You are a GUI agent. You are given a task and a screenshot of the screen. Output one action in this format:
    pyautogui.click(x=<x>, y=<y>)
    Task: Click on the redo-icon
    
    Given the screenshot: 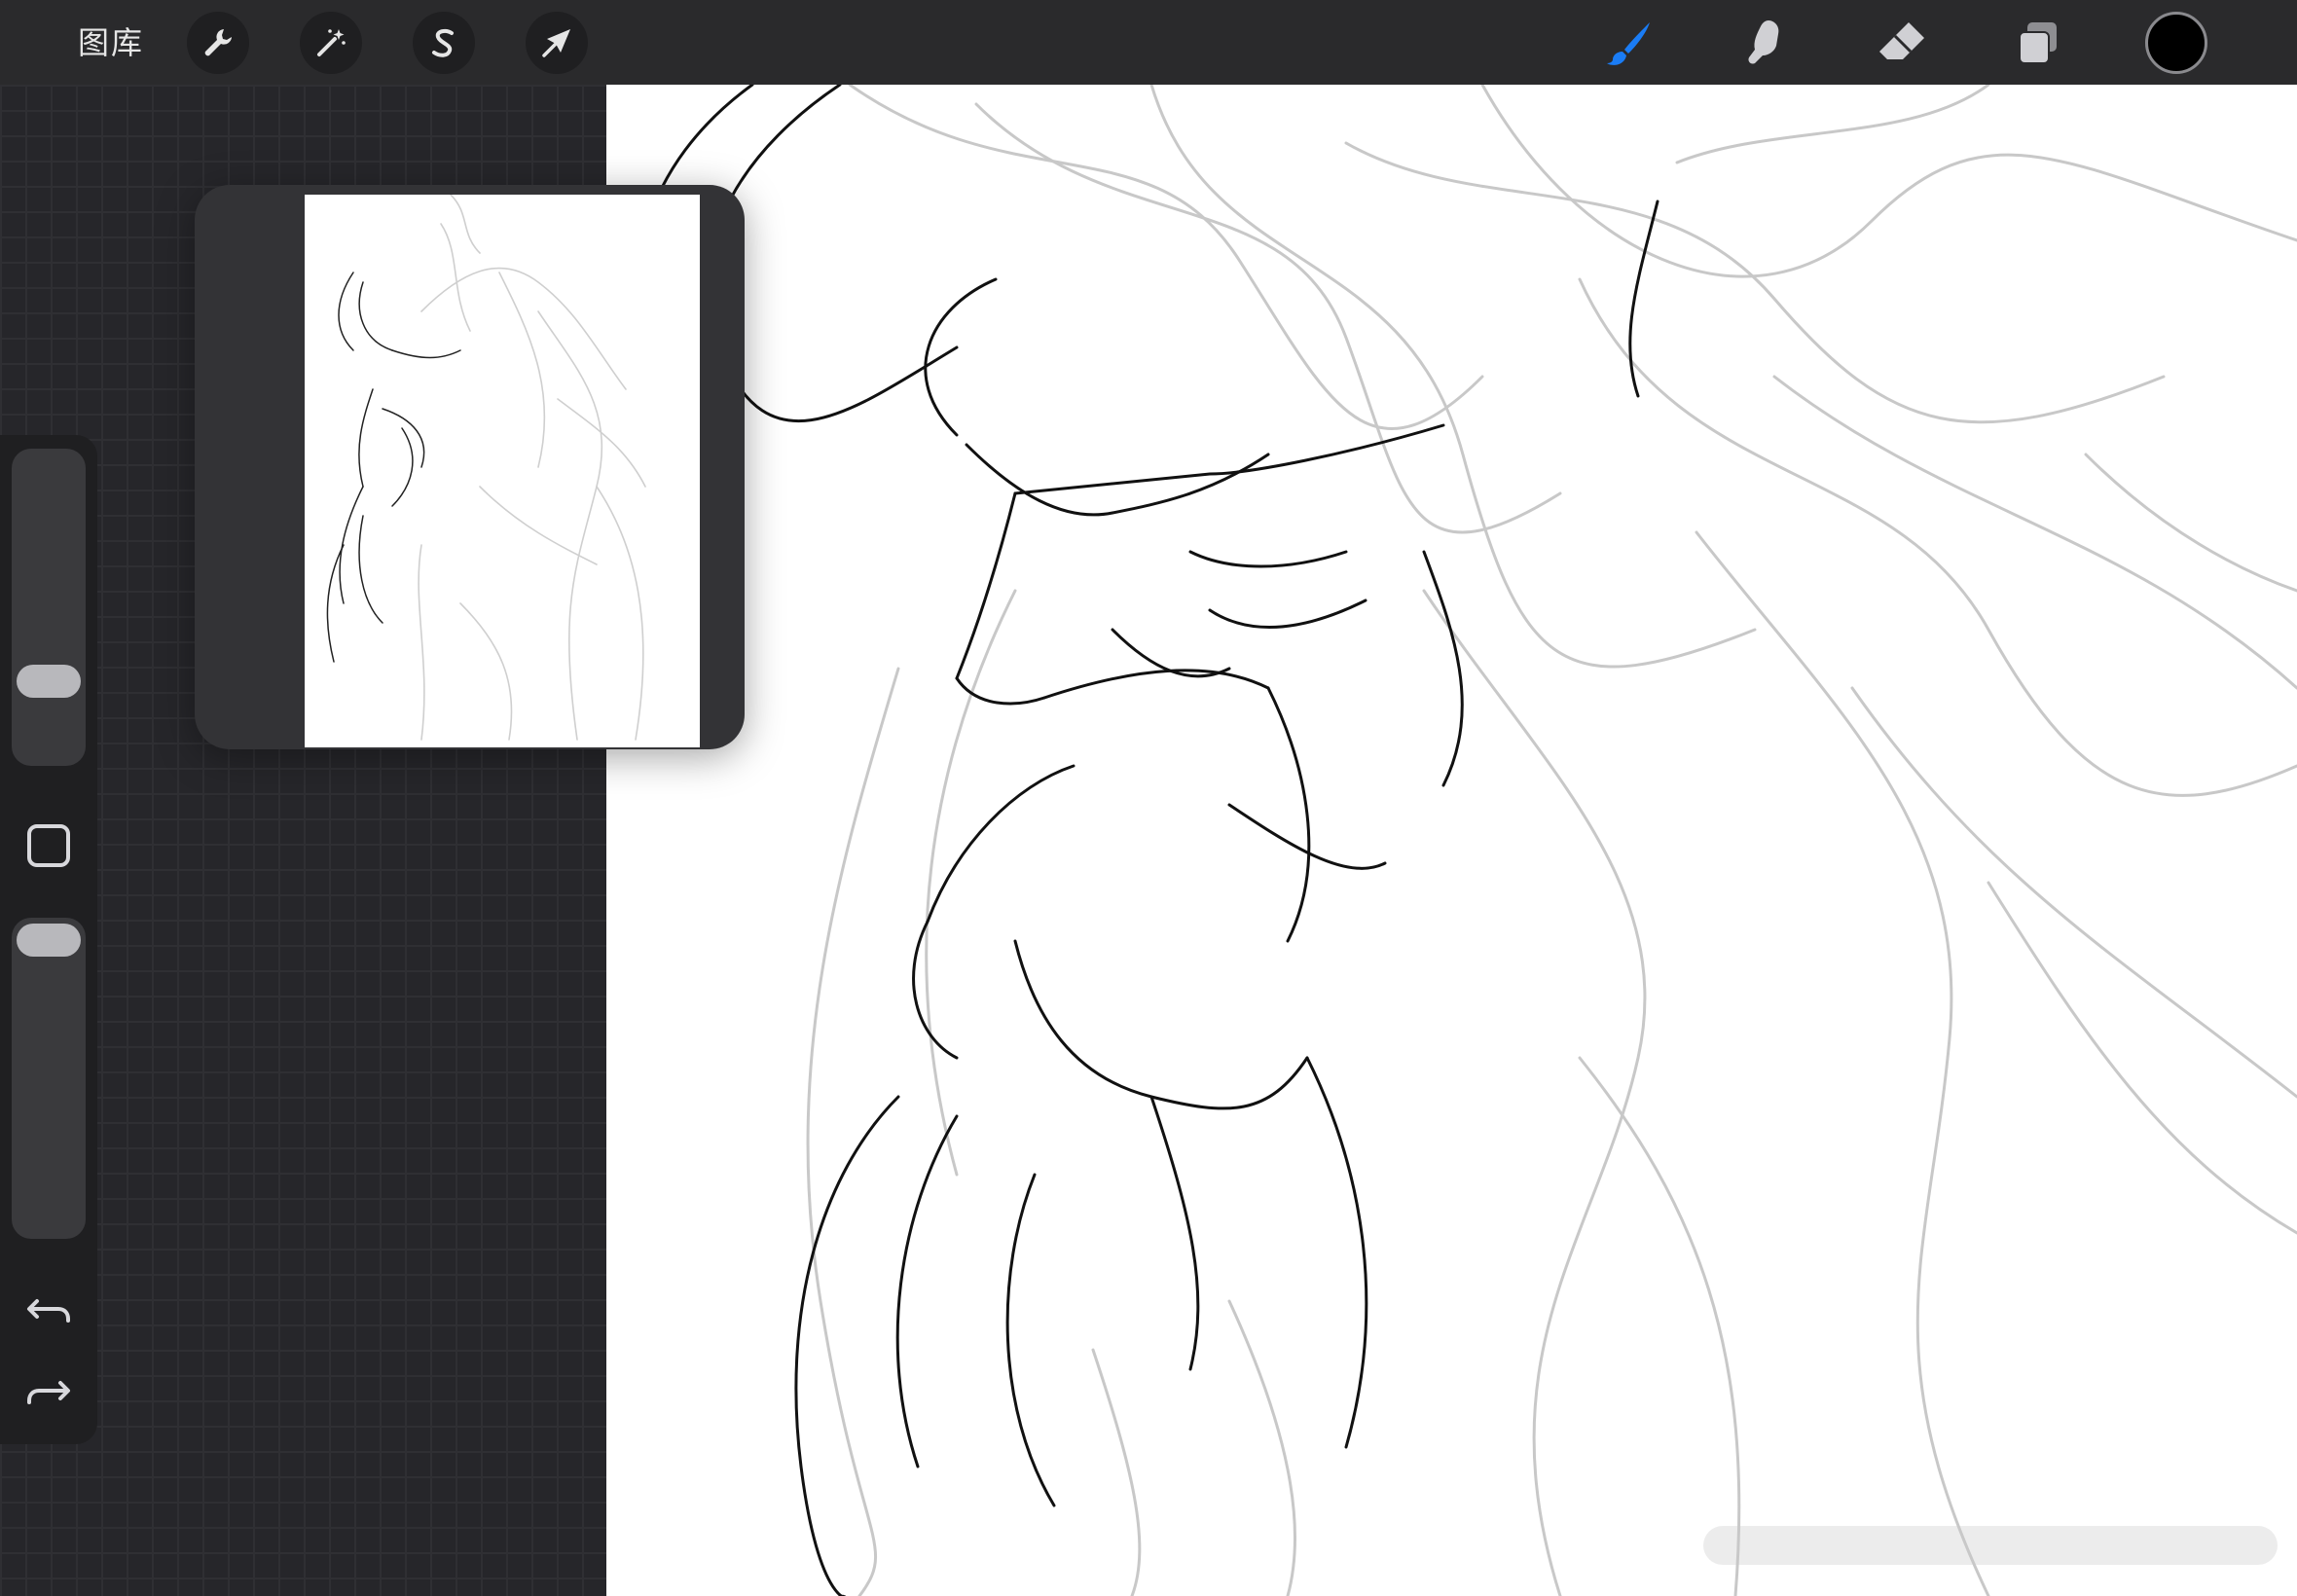 What is the action you would take?
    pyautogui.click(x=48, y=1392)
    